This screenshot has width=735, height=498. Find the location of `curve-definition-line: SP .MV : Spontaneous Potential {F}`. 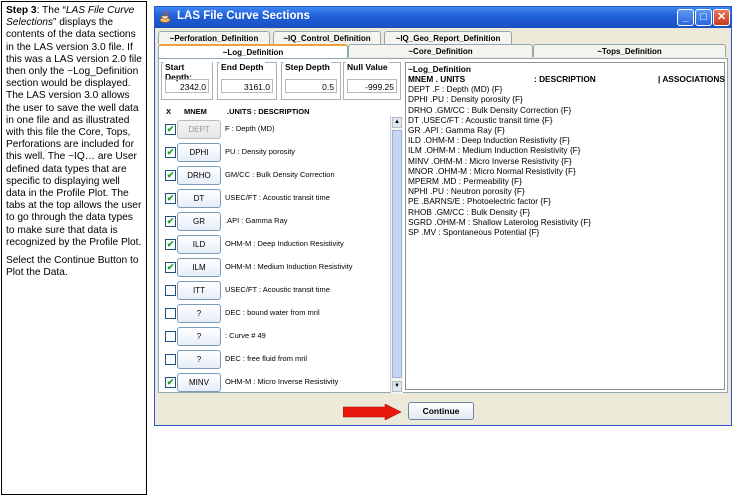

curve-definition-line: SP .MV : Spontaneous Potential {F} is located at coordinates (474, 232).